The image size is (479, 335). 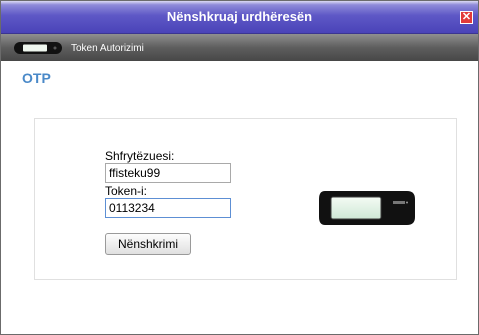 I want to click on token-device-icon, so click(x=38, y=50).